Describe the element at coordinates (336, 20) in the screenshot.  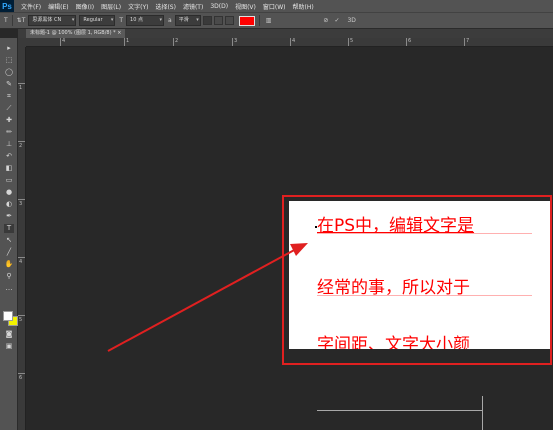
I see `commit-icon: ✓` at that location.